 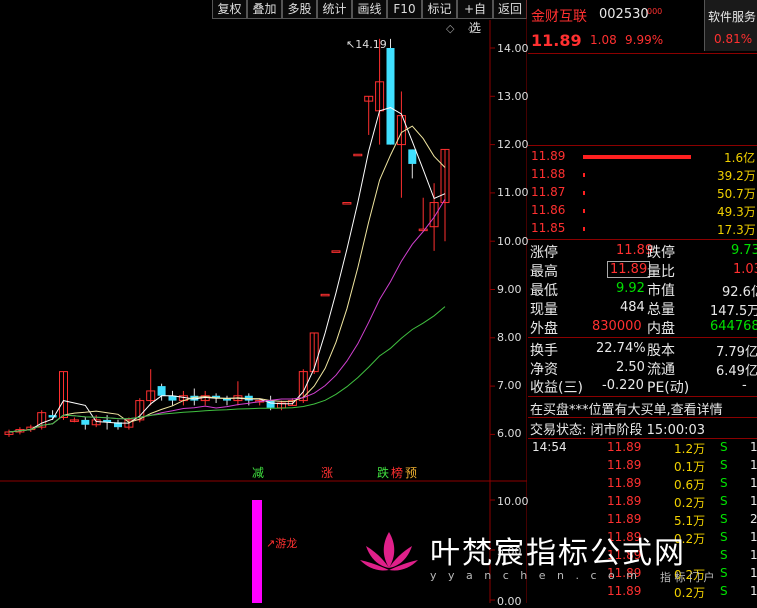 I want to click on stat-value: 92.6亿, so click(x=739, y=292).